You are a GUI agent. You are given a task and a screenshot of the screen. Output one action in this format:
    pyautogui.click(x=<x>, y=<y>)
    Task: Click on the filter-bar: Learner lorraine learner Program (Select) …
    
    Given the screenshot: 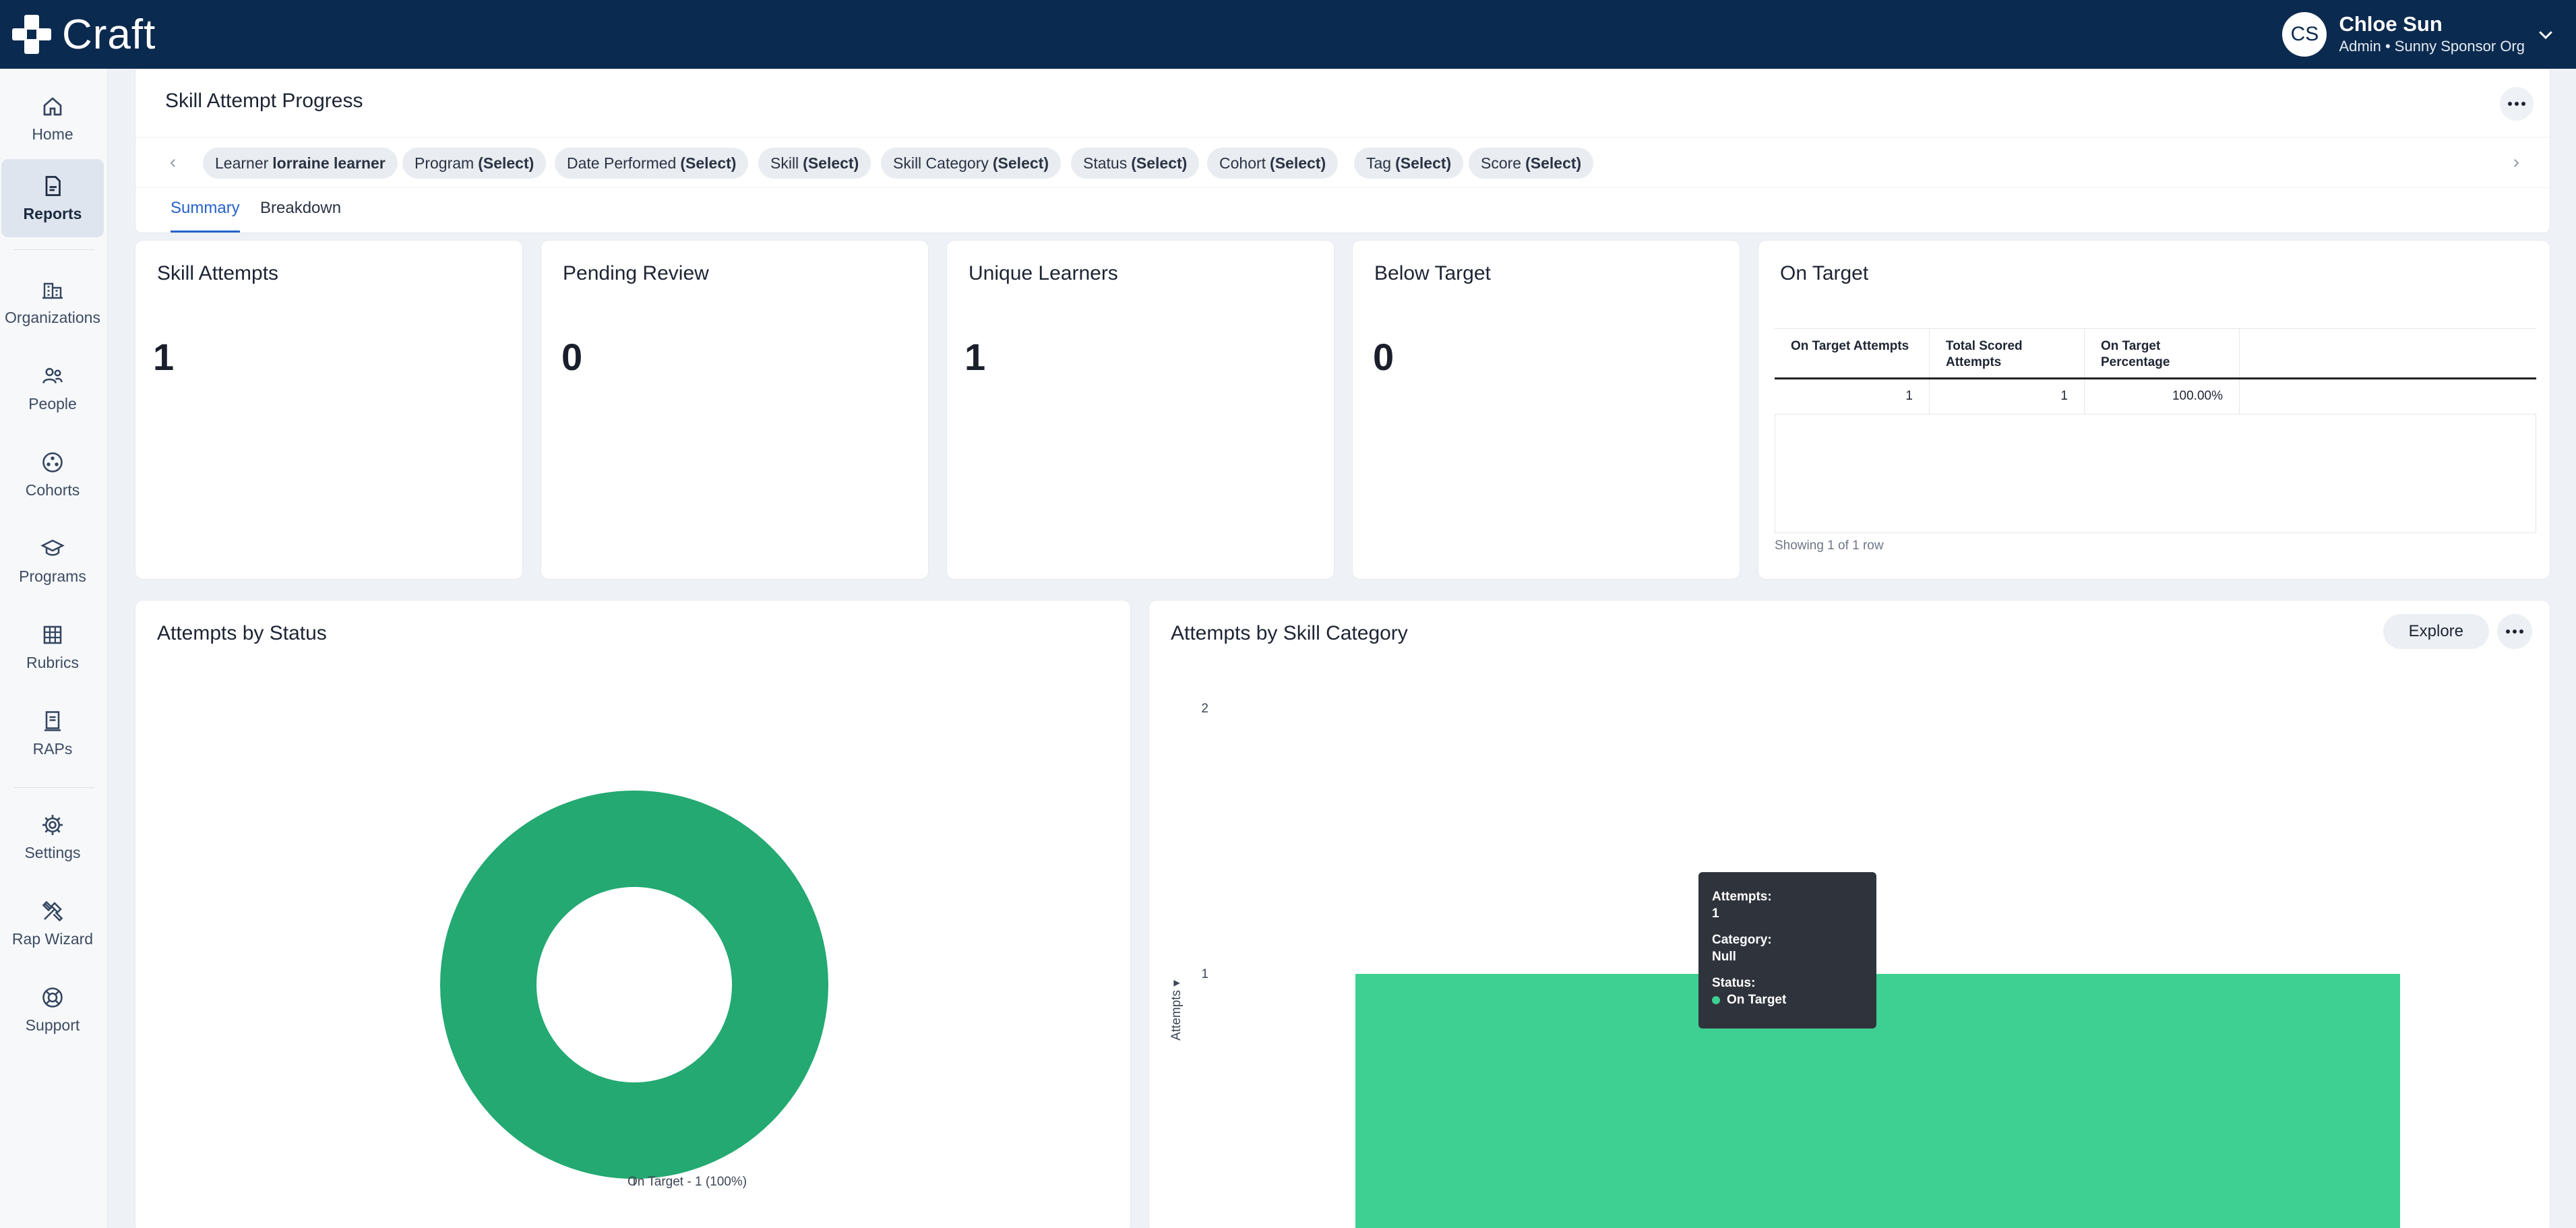 What is the action you would take?
    pyautogui.click(x=1342, y=162)
    